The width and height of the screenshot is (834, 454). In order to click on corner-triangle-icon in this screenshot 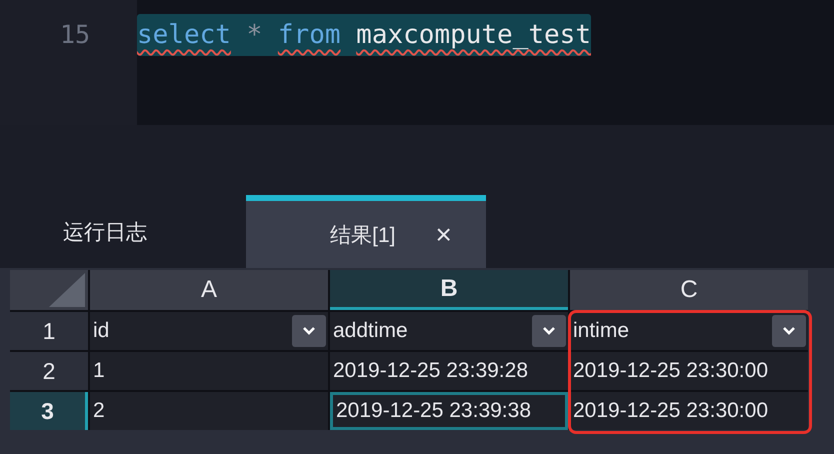, I will do `click(67, 290)`.